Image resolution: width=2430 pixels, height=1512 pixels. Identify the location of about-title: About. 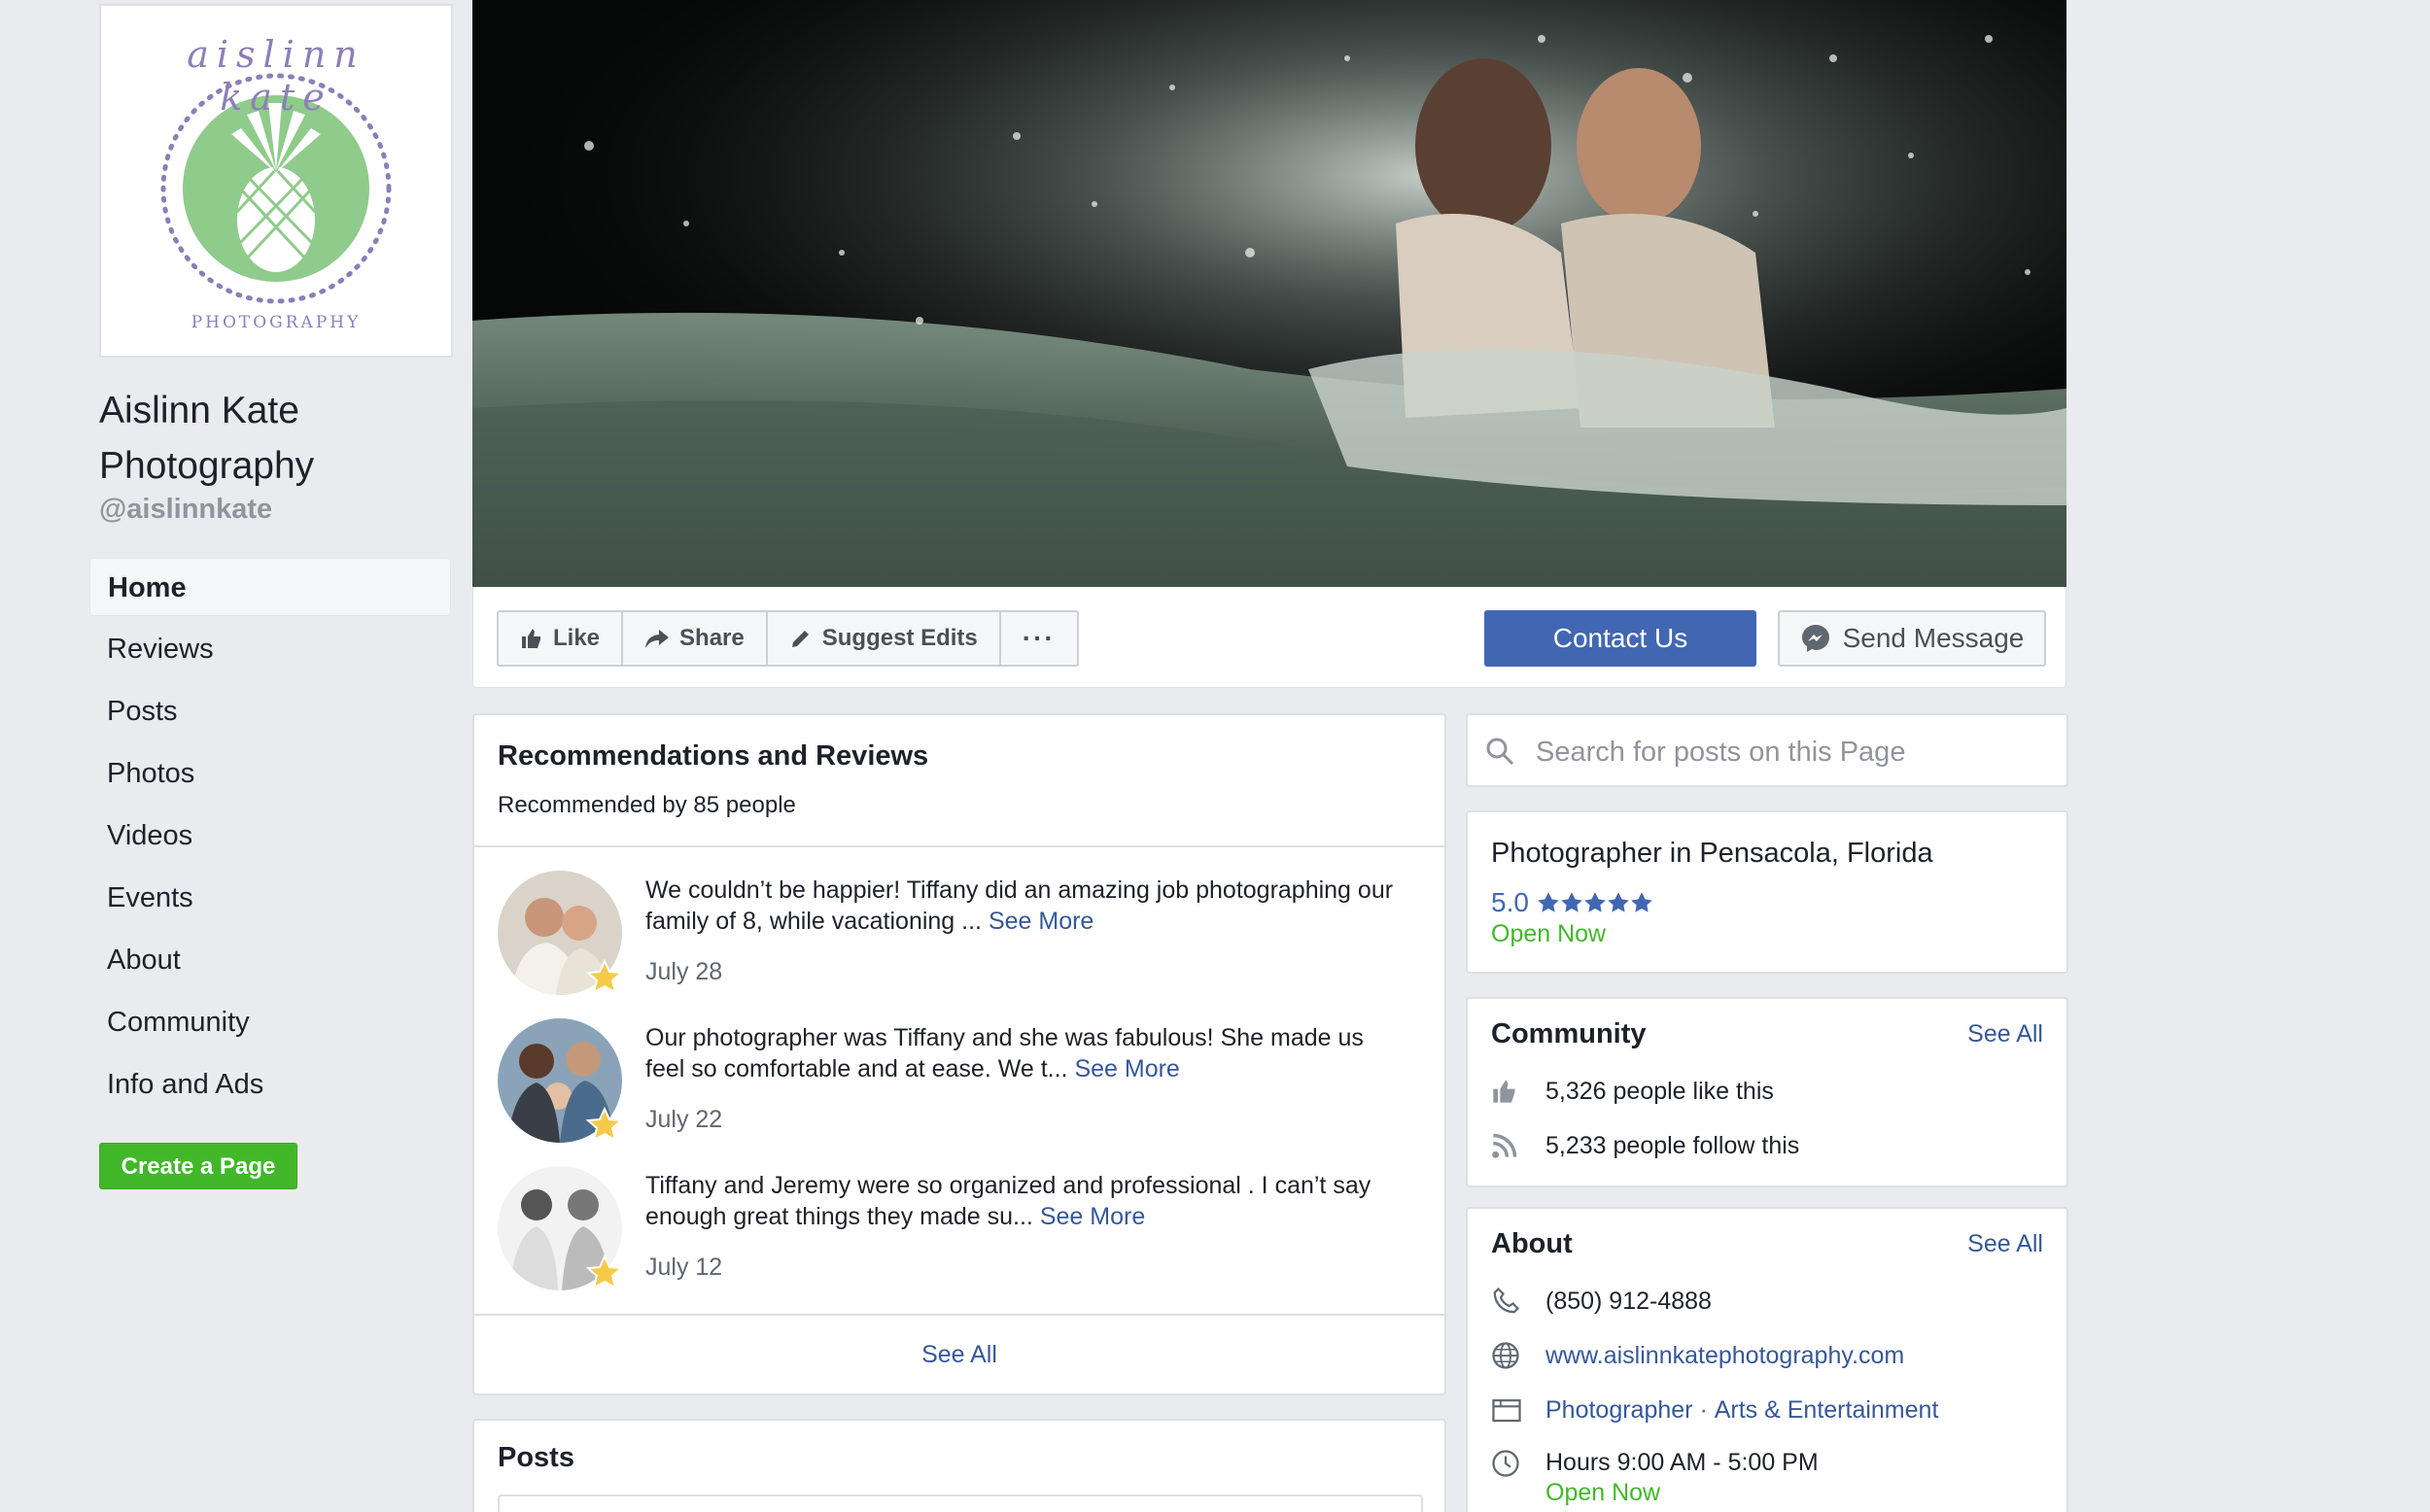
(1532, 1244).